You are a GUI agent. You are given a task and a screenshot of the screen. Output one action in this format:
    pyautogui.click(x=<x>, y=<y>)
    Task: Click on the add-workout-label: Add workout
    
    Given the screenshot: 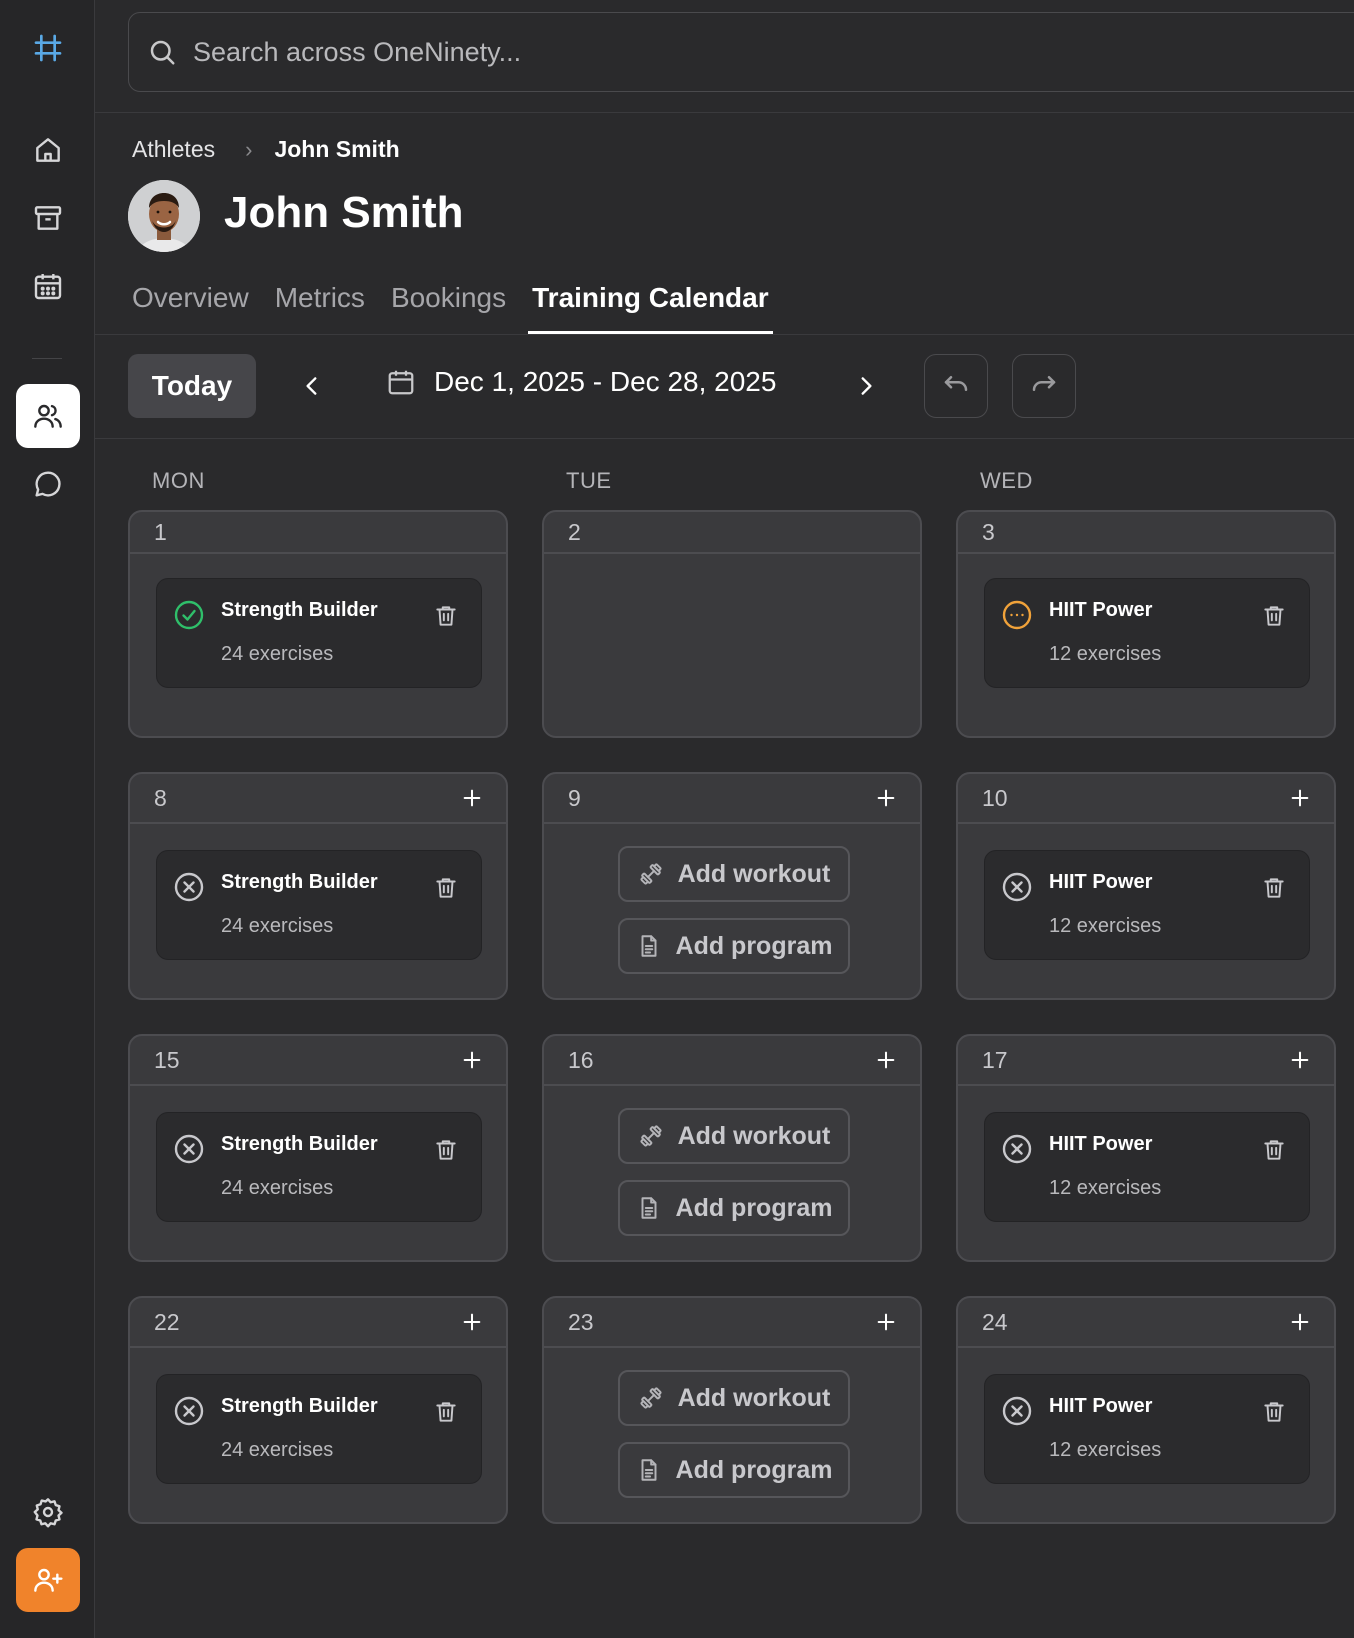 What is the action you would take?
    pyautogui.click(x=754, y=1135)
    